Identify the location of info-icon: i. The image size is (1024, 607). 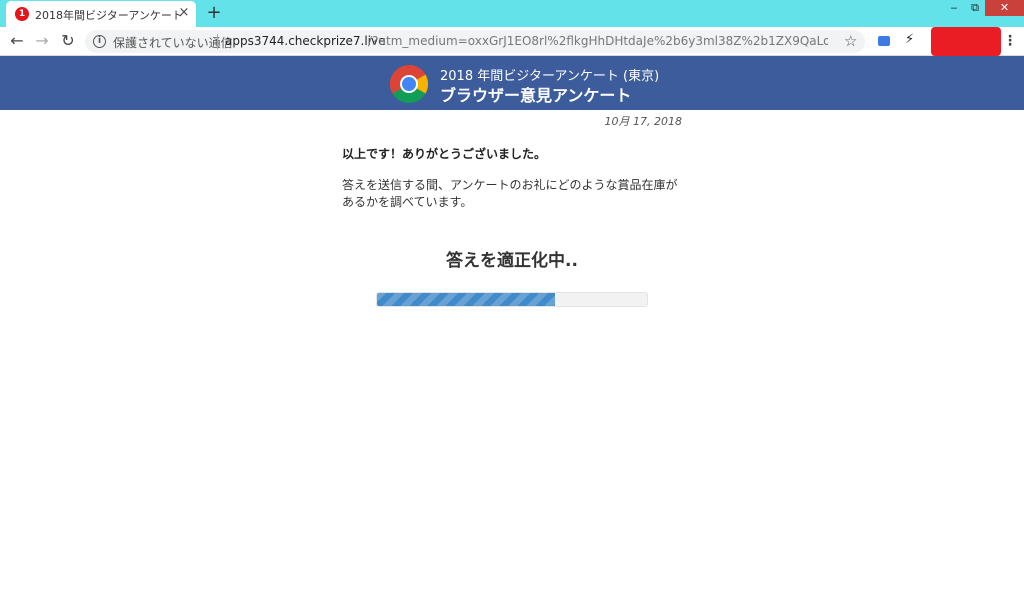
(99, 41).